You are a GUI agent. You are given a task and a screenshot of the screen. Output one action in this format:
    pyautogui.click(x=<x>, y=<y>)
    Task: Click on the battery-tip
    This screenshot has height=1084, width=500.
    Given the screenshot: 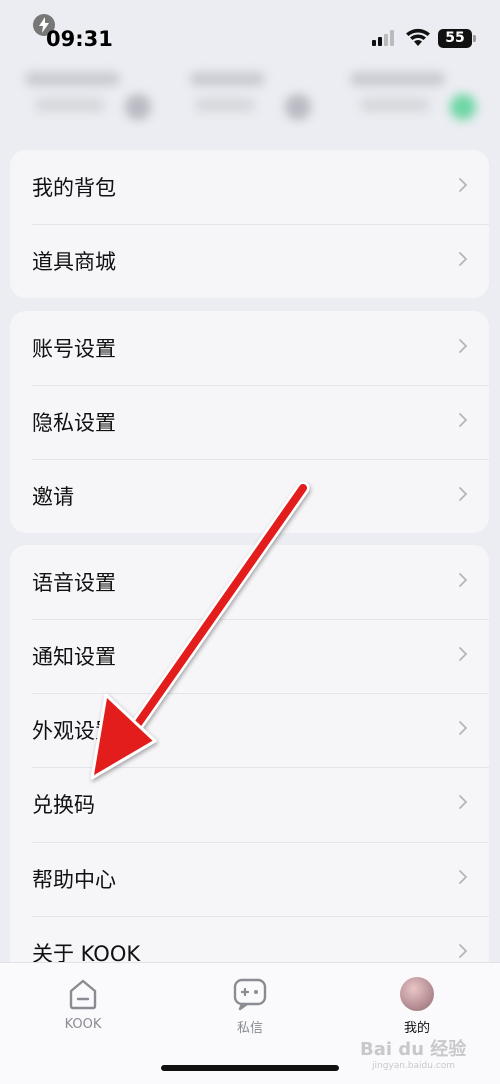 What is the action you would take?
    pyautogui.click(x=474, y=38)
    